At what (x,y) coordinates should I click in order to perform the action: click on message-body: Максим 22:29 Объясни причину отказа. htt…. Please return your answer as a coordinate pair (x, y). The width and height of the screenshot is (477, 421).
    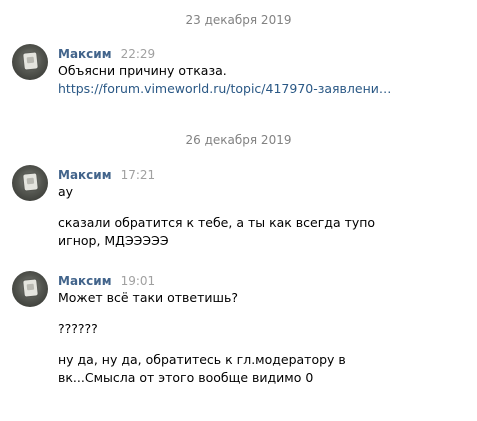
    Looking at the image, I should click on (263, 71).